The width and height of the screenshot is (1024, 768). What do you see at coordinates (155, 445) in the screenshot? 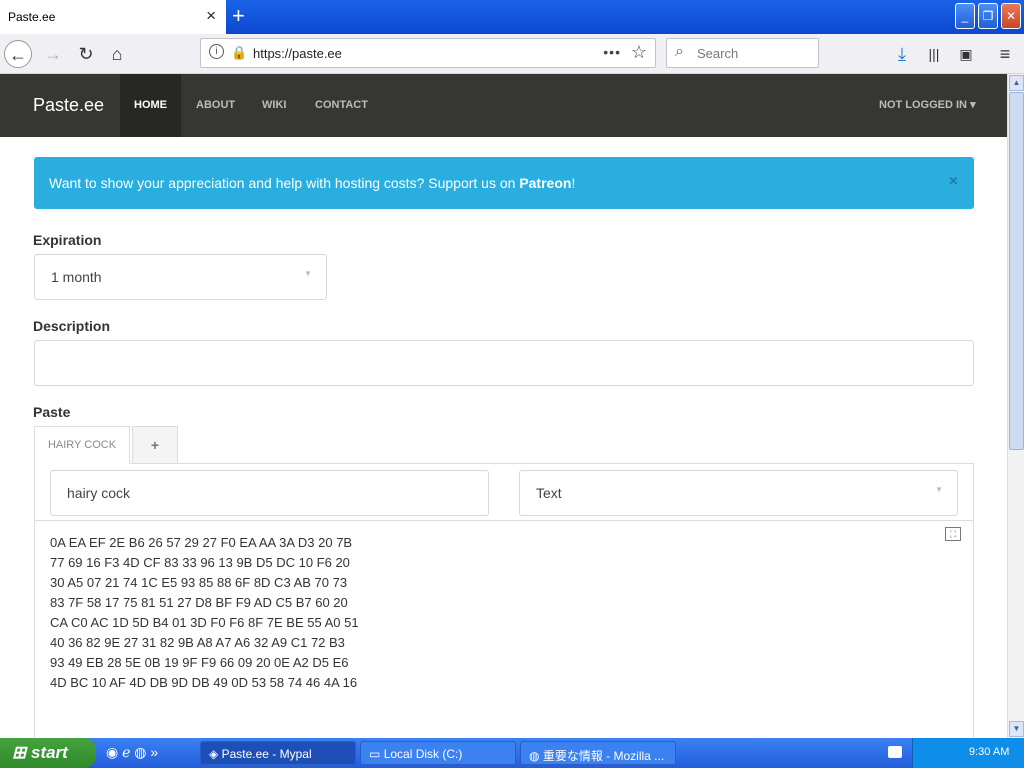
I see `add-tab-button: +` at bounding box center [155, 445].